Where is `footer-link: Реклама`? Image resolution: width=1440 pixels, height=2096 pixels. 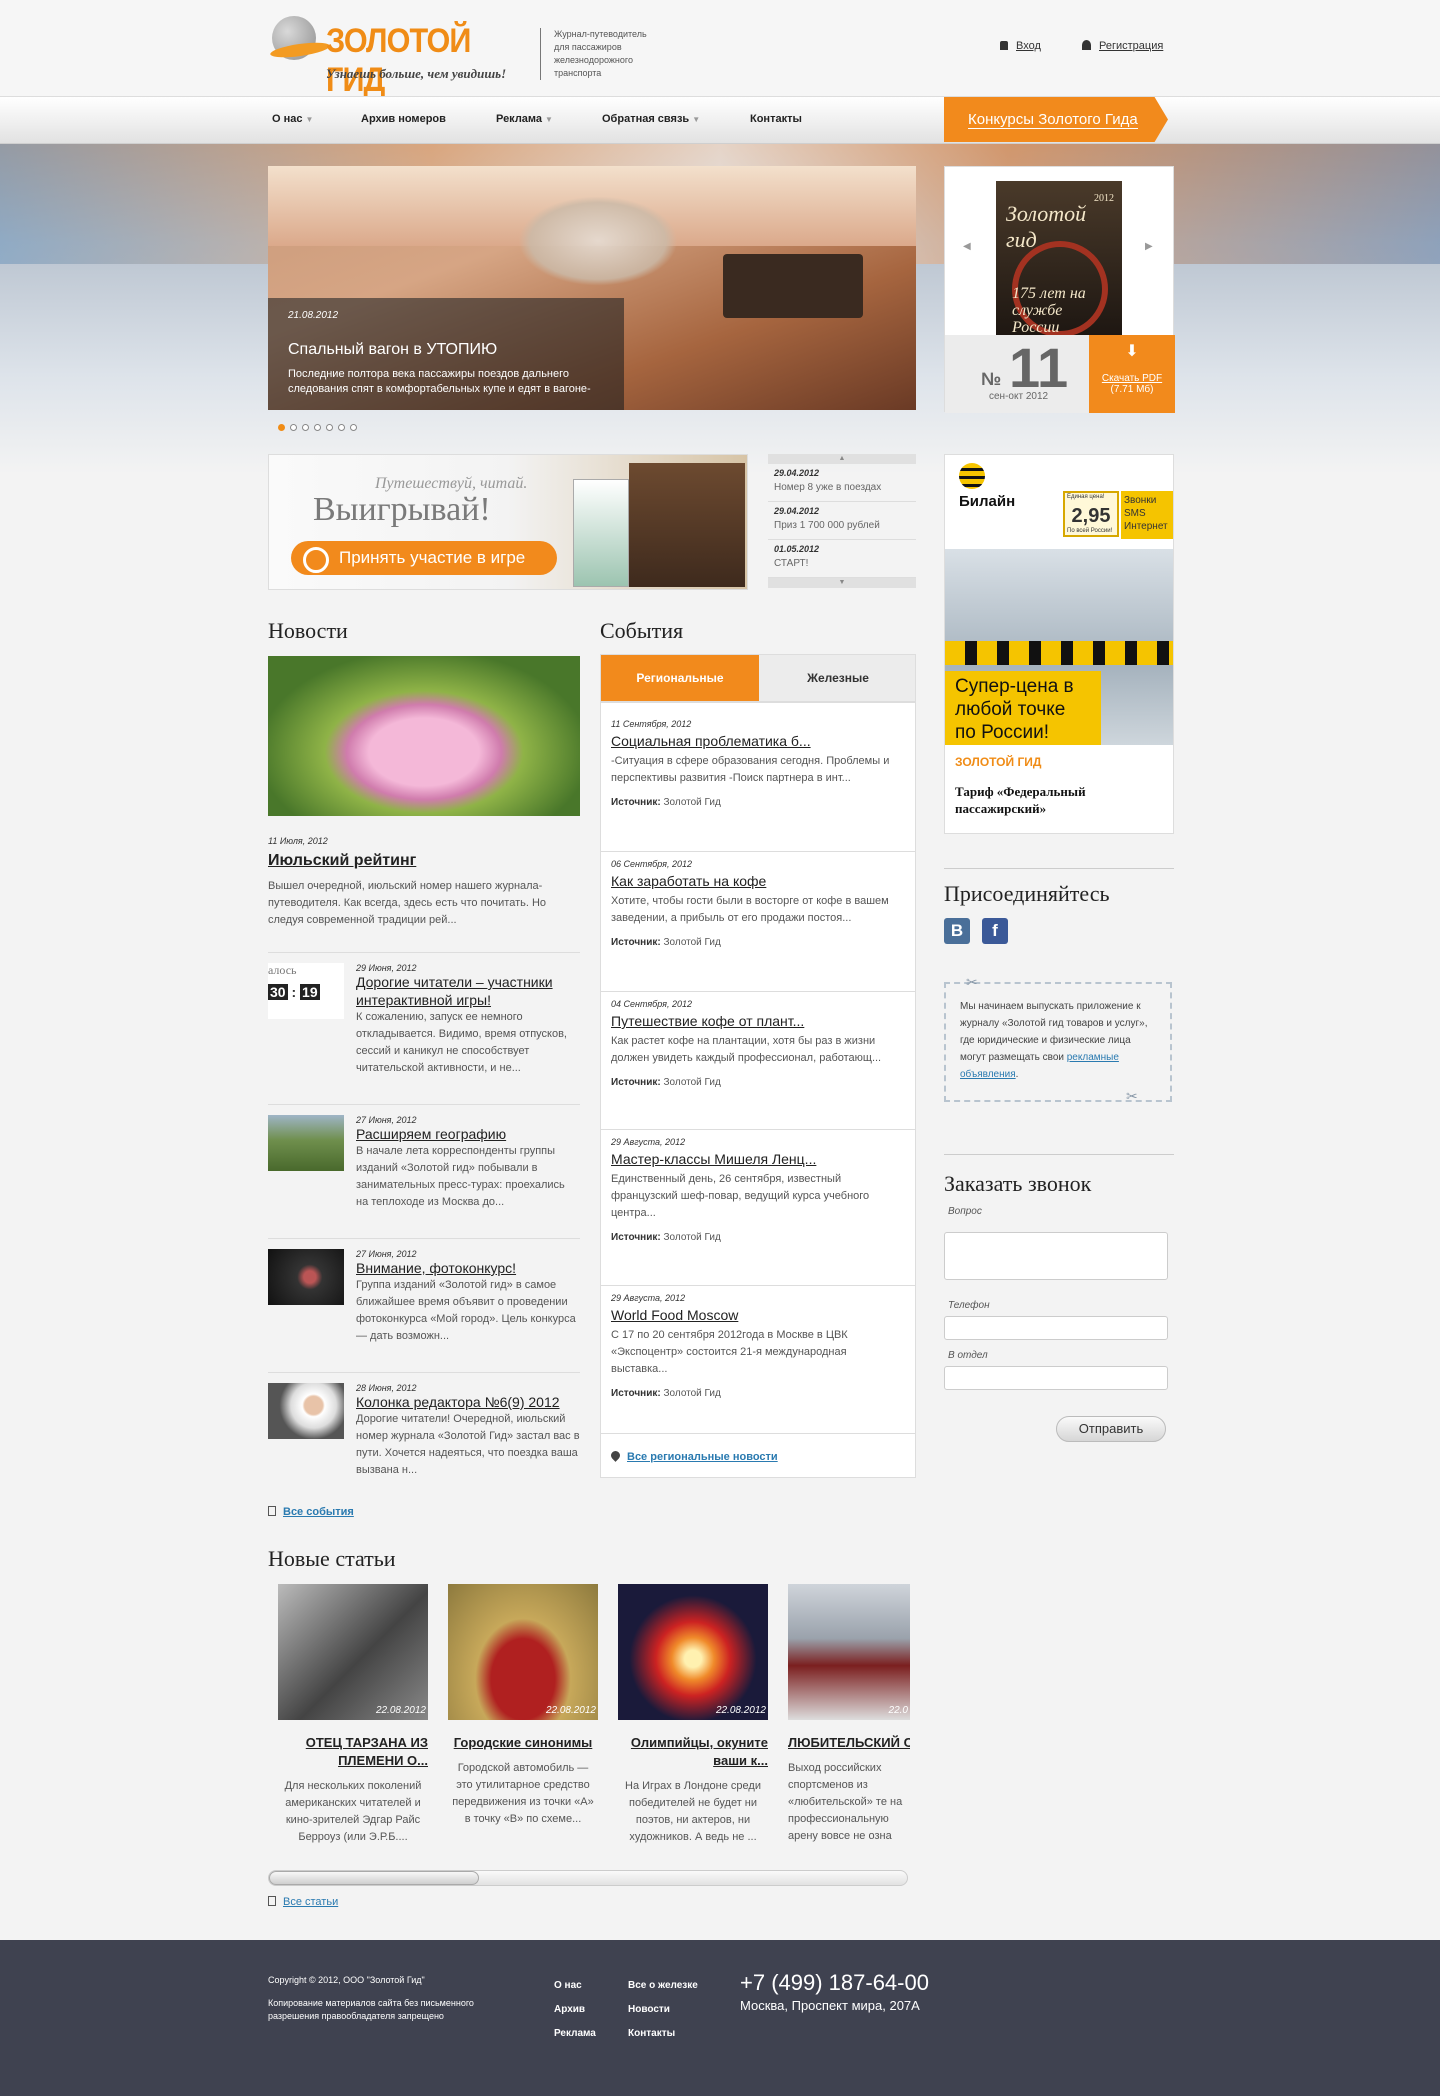
footer-link: Реклама is located at coordinates (575, 2034).